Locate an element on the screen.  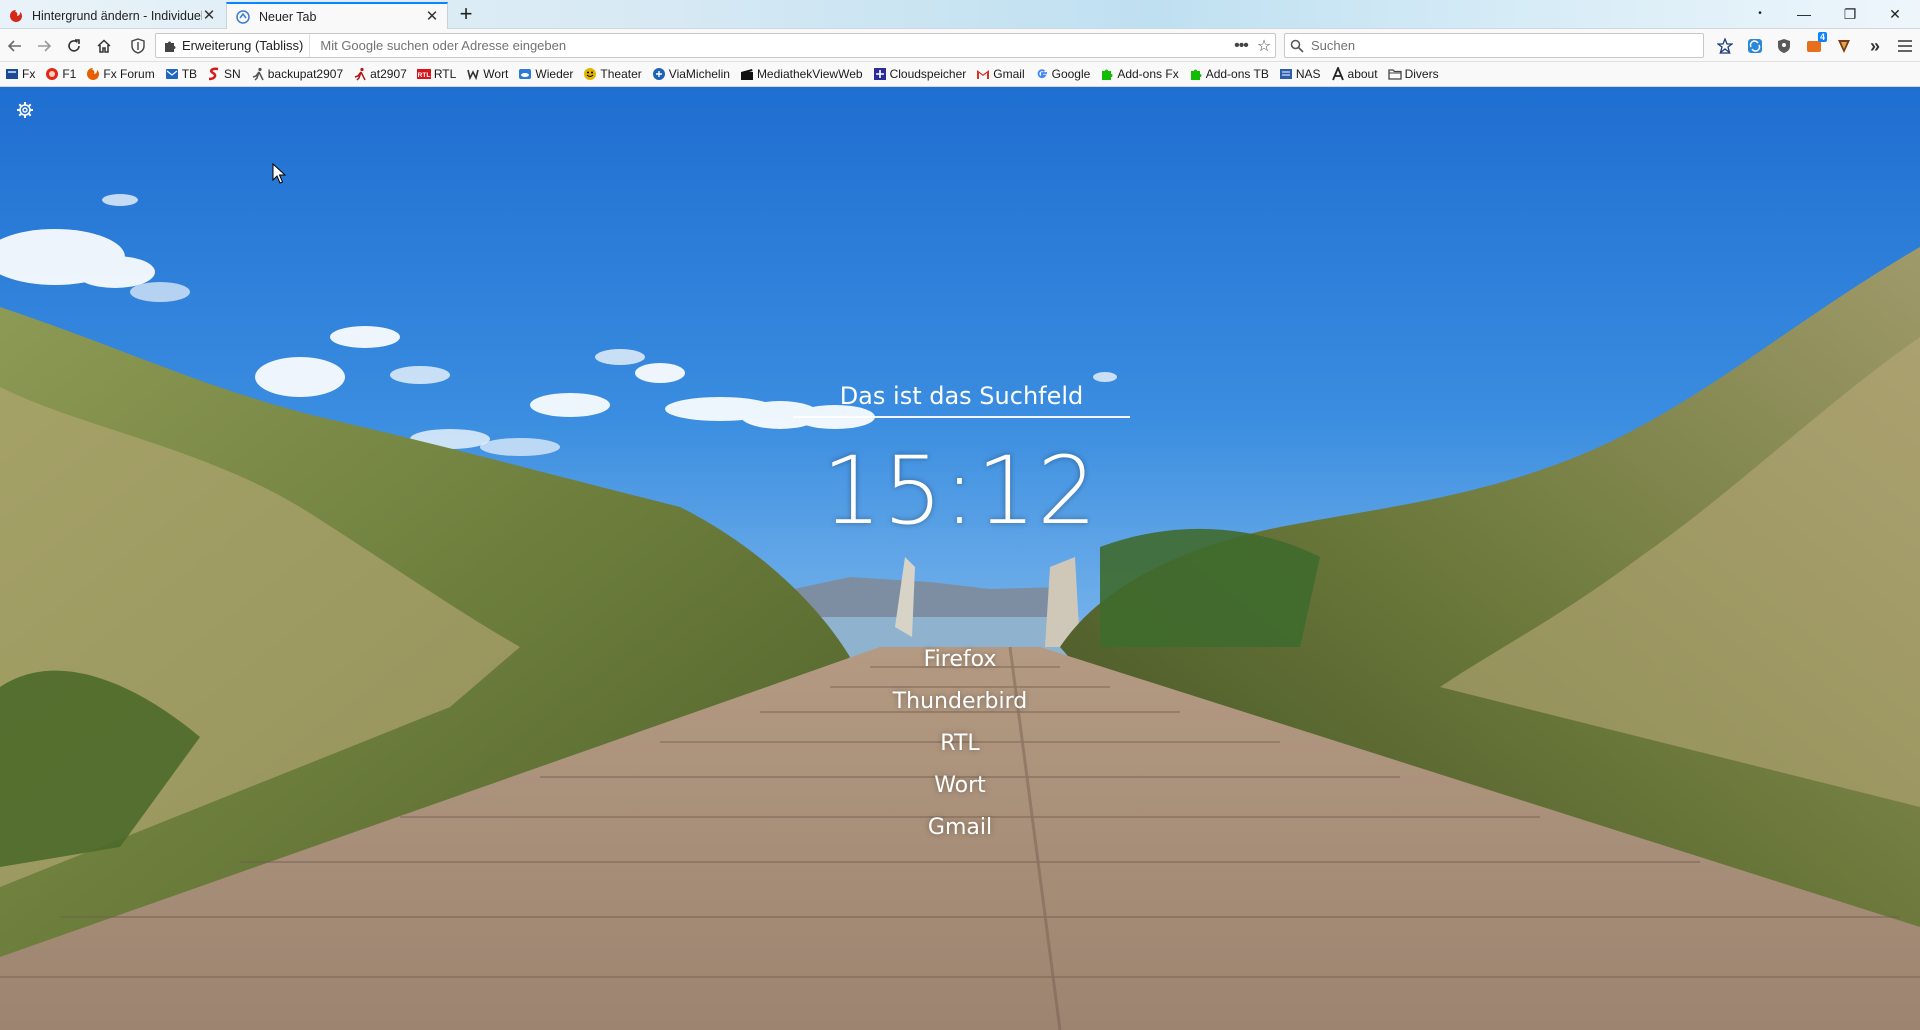
mouse-cursor-icon is located at coordinates (279, 173).